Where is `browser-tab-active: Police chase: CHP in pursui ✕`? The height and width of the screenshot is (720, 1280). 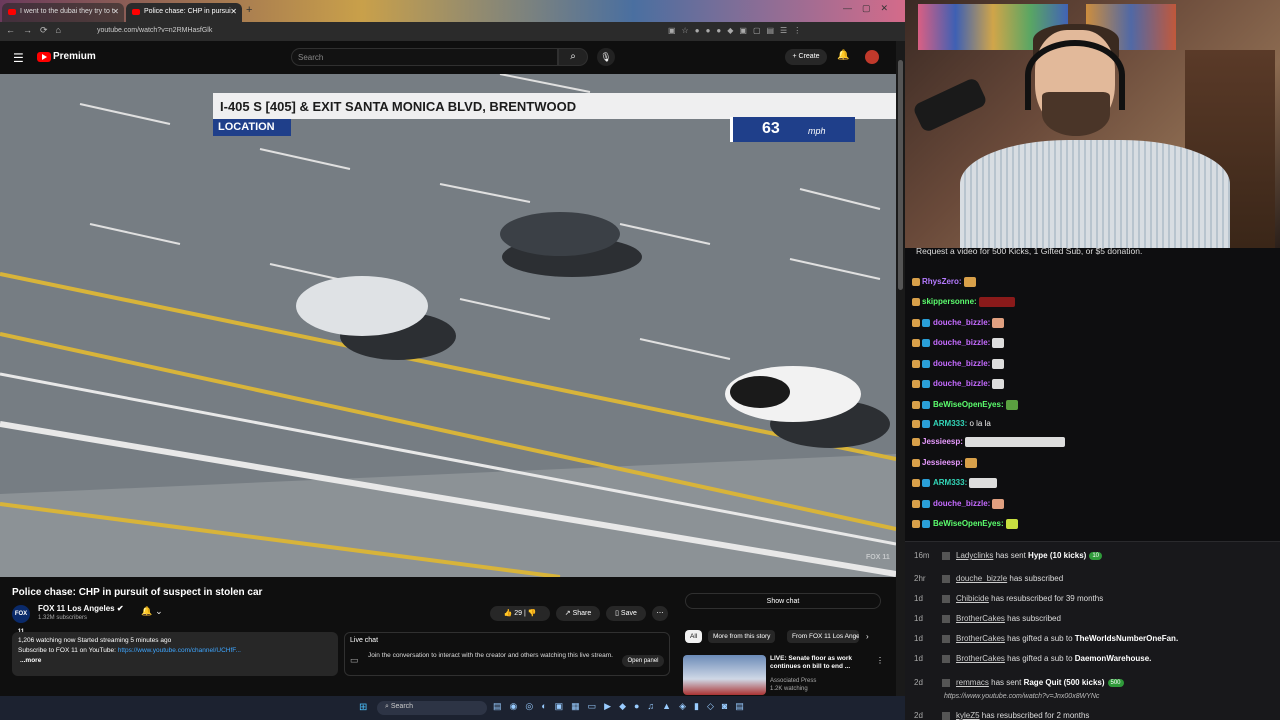 browser-tab-active: Police chase: CHP in pursui ✕ is located at coordinates (184, 12).